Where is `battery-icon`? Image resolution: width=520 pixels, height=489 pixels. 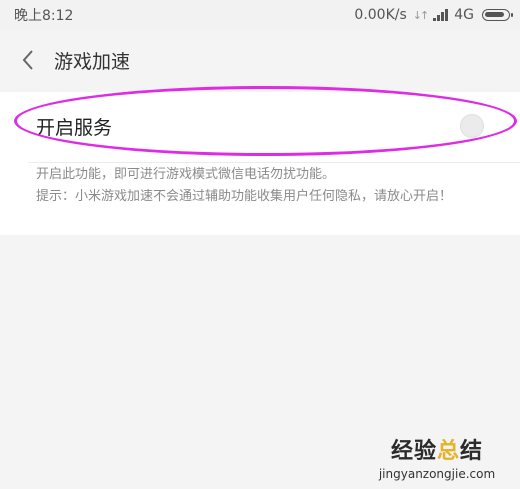 battery-icon is located at coordinates (497, 15).